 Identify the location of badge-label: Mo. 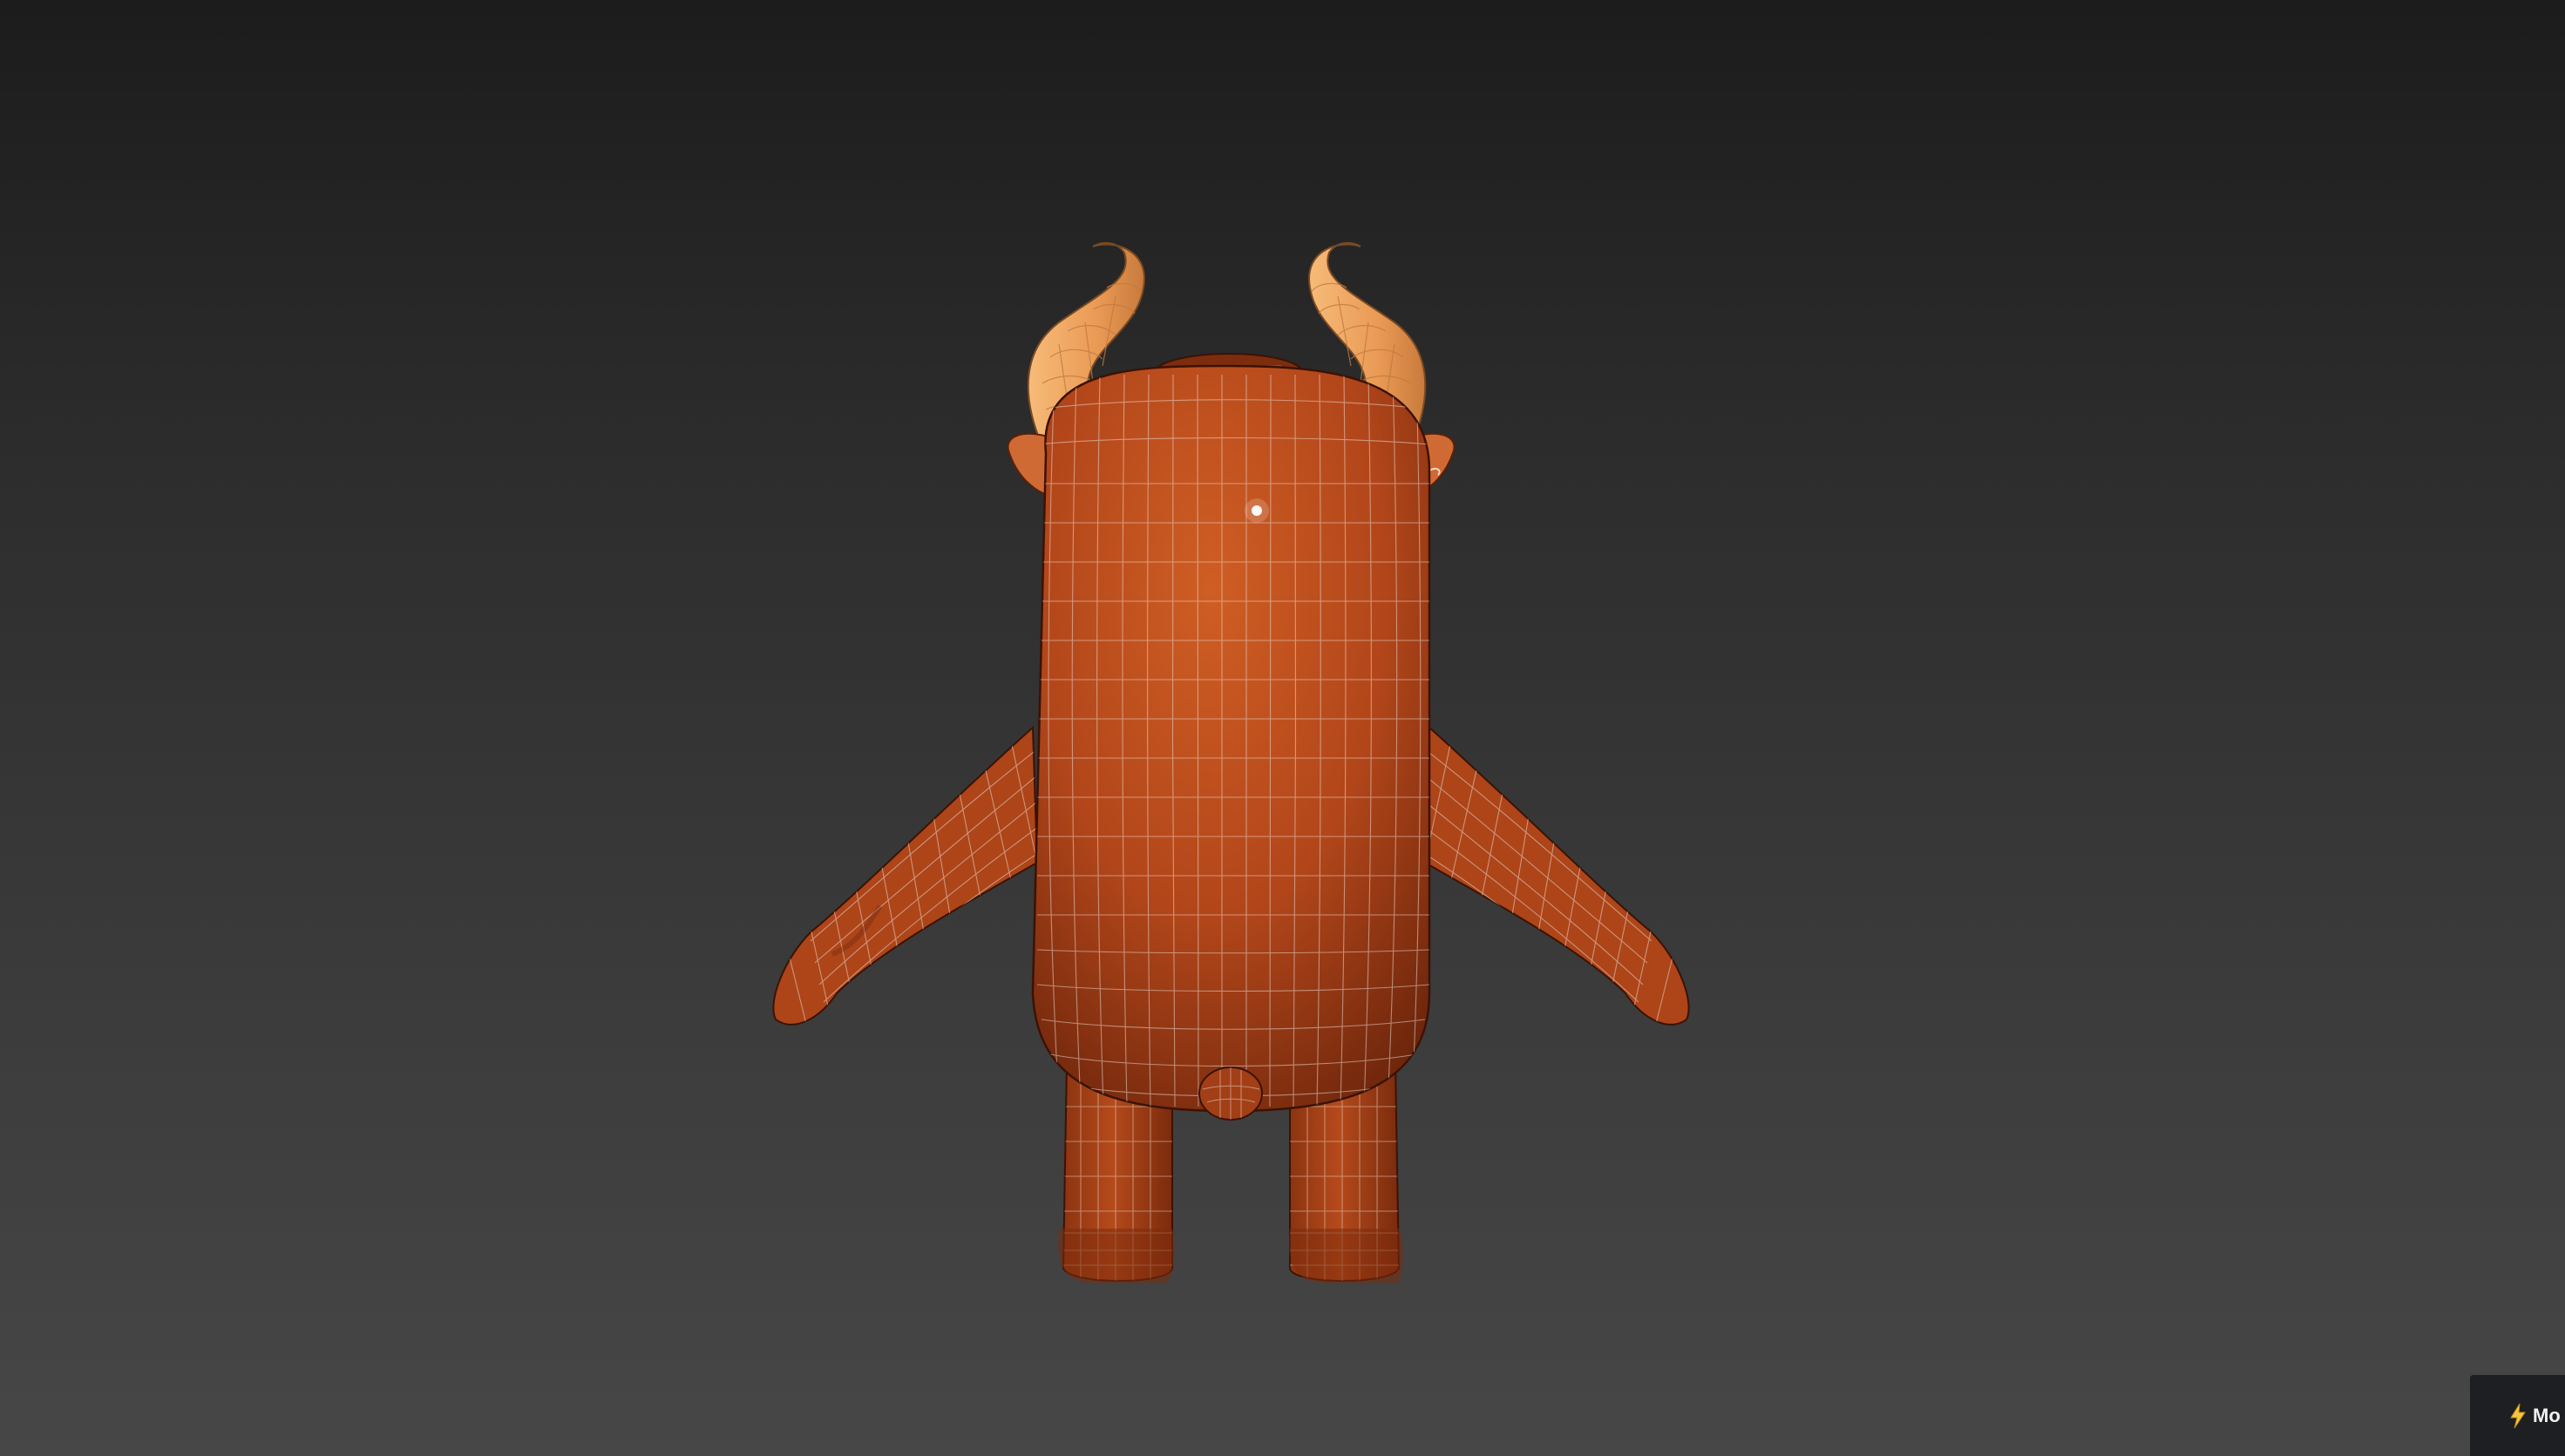
(2547, 1415).